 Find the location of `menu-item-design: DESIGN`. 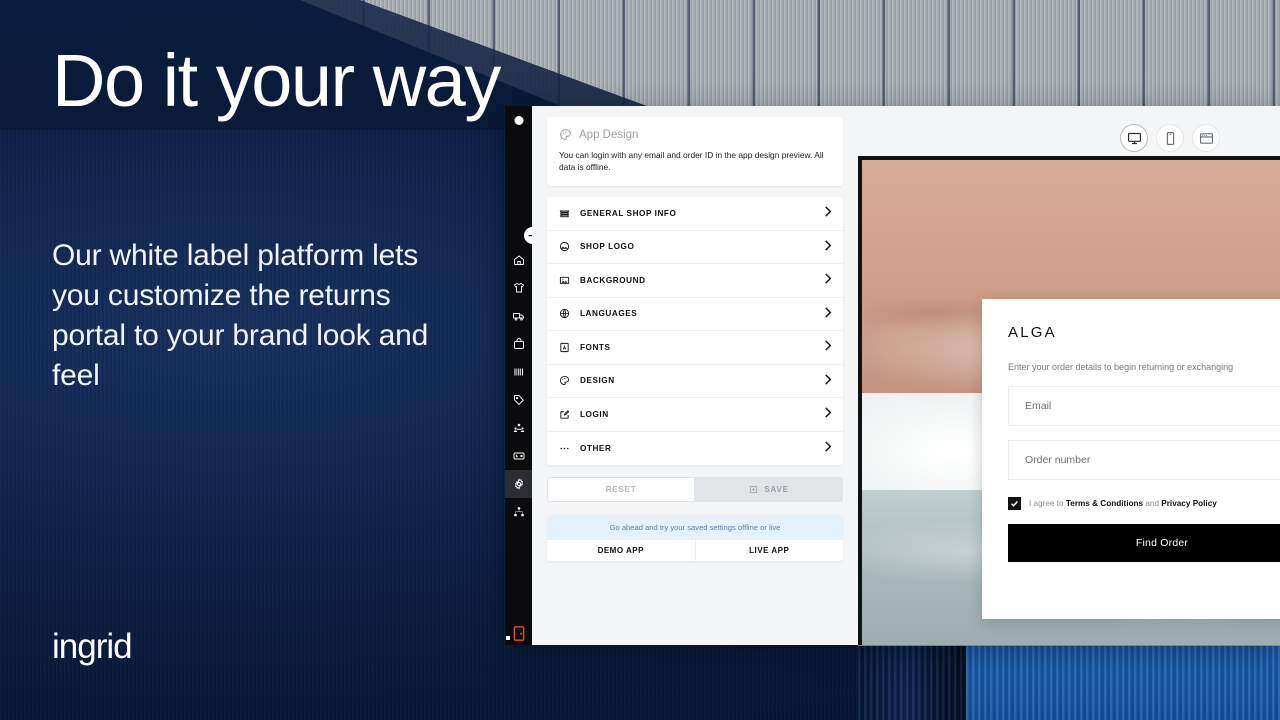

menu-item-design: DESIGN is located at coordinates (695, 381).